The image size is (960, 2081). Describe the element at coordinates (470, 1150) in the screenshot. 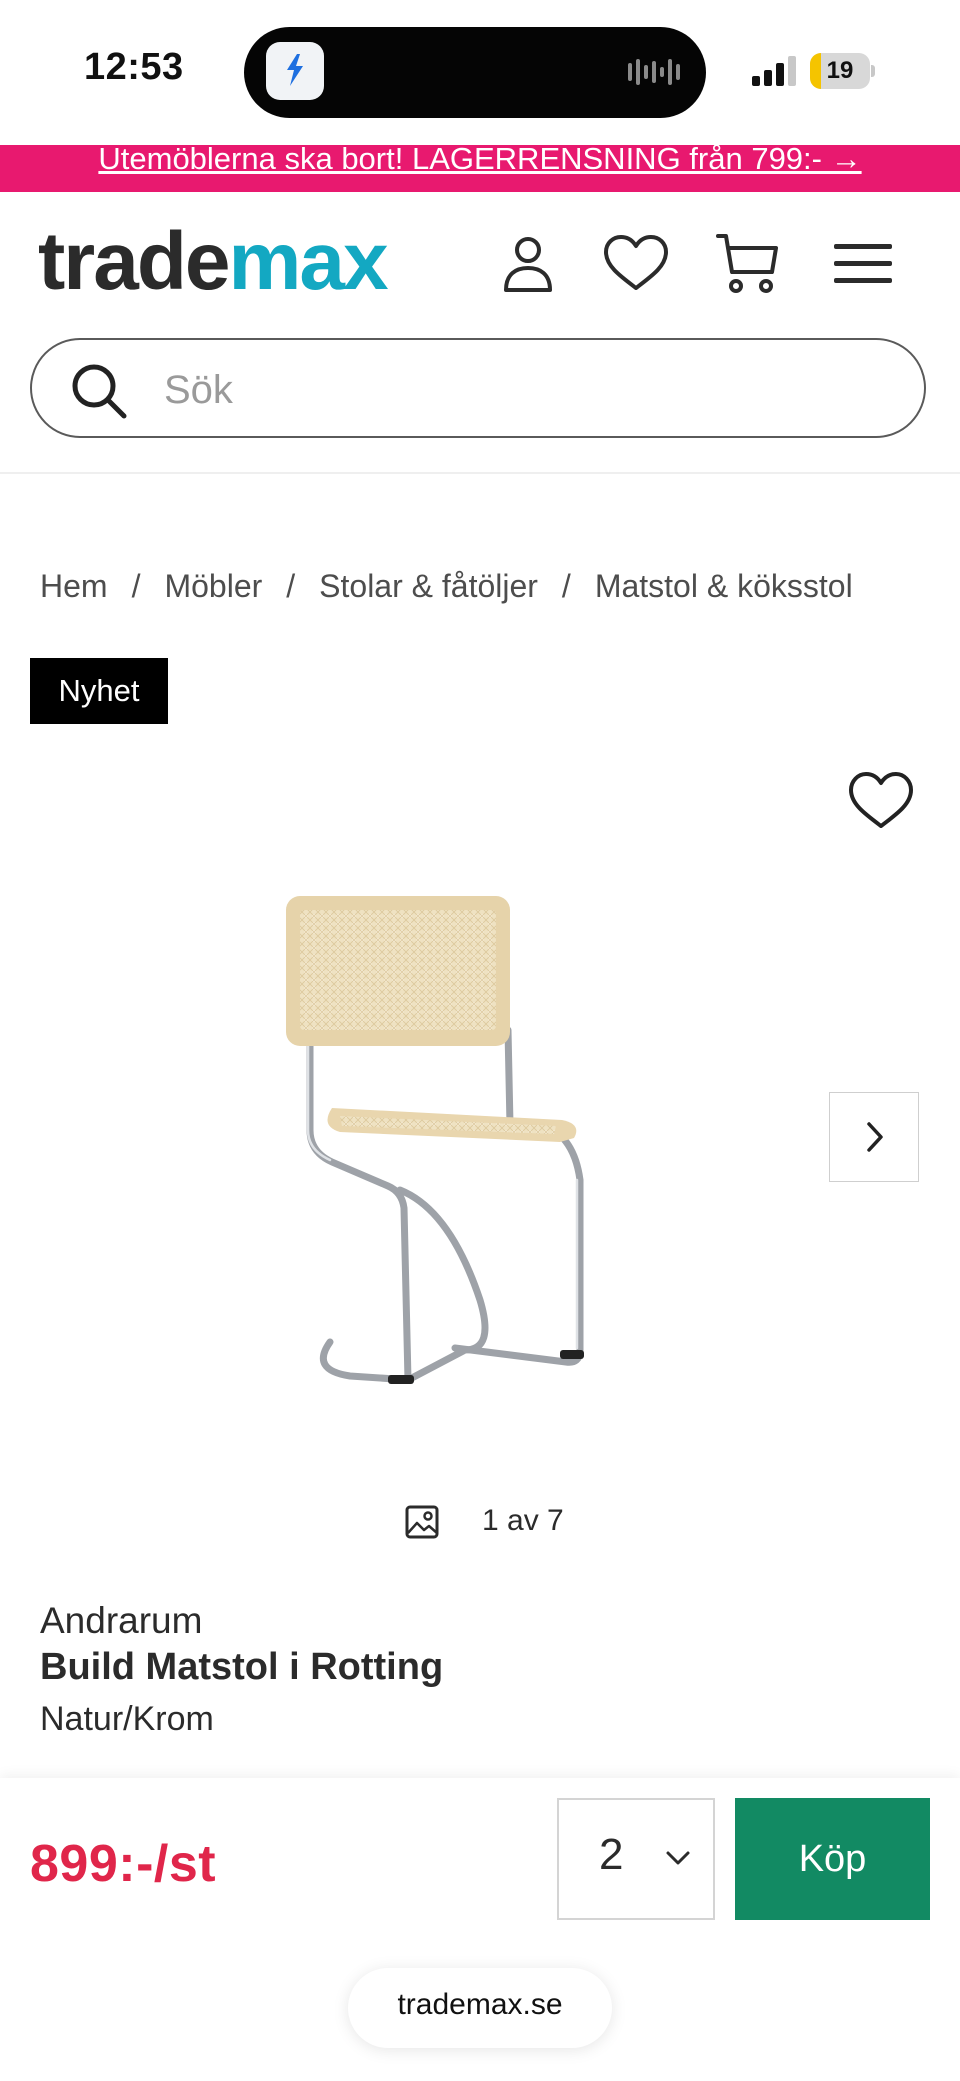

I see `product-image-chair` at that location.